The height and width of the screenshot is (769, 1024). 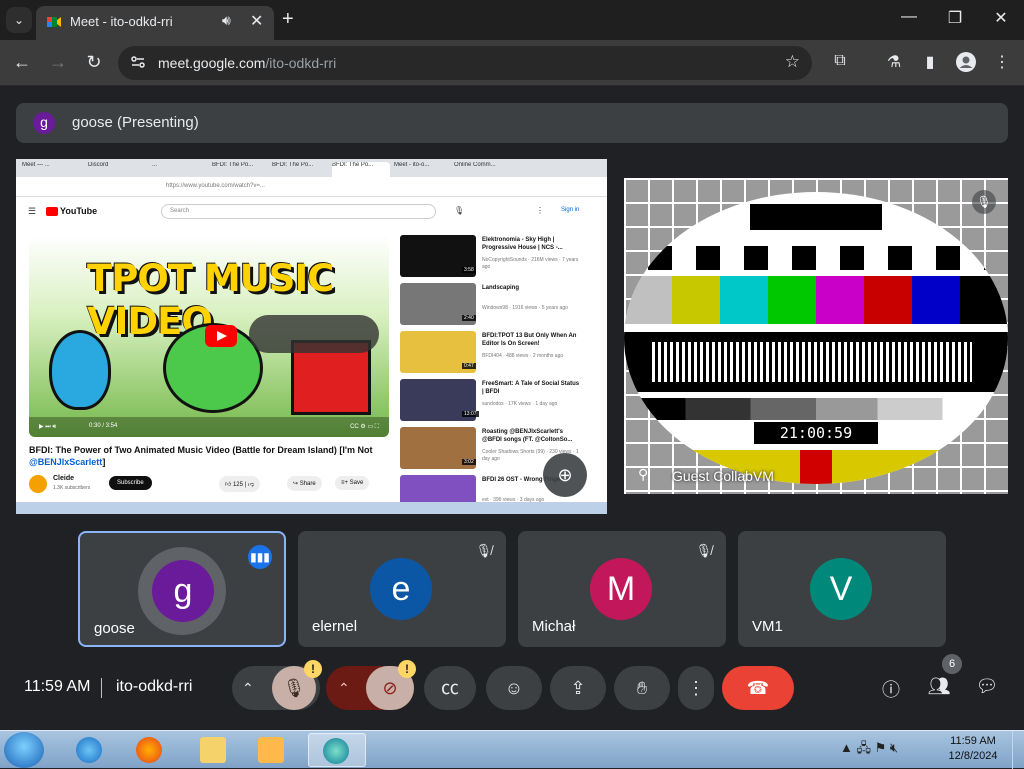 I want to click on video-duration: 13:07, so click(x=470, y=414).